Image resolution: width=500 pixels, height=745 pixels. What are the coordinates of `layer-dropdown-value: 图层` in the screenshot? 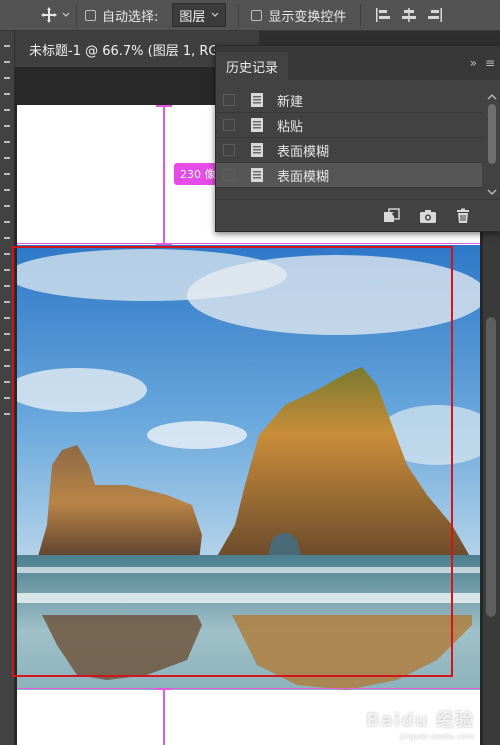 It's located at (192, 17).